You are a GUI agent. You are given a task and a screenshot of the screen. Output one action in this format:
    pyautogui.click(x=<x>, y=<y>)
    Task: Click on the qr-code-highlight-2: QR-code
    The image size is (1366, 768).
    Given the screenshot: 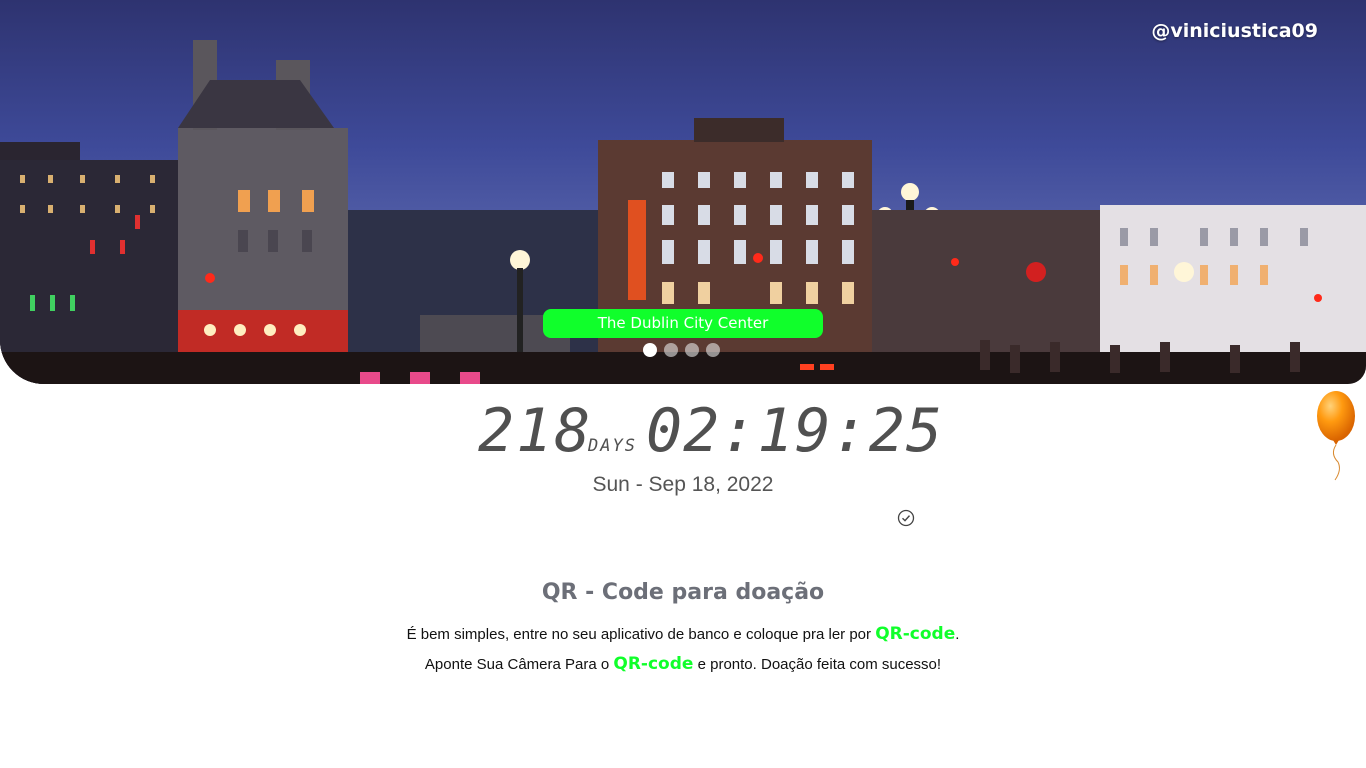 What is the action you would take?
    pyautogui.click(x=653, y=664)
    